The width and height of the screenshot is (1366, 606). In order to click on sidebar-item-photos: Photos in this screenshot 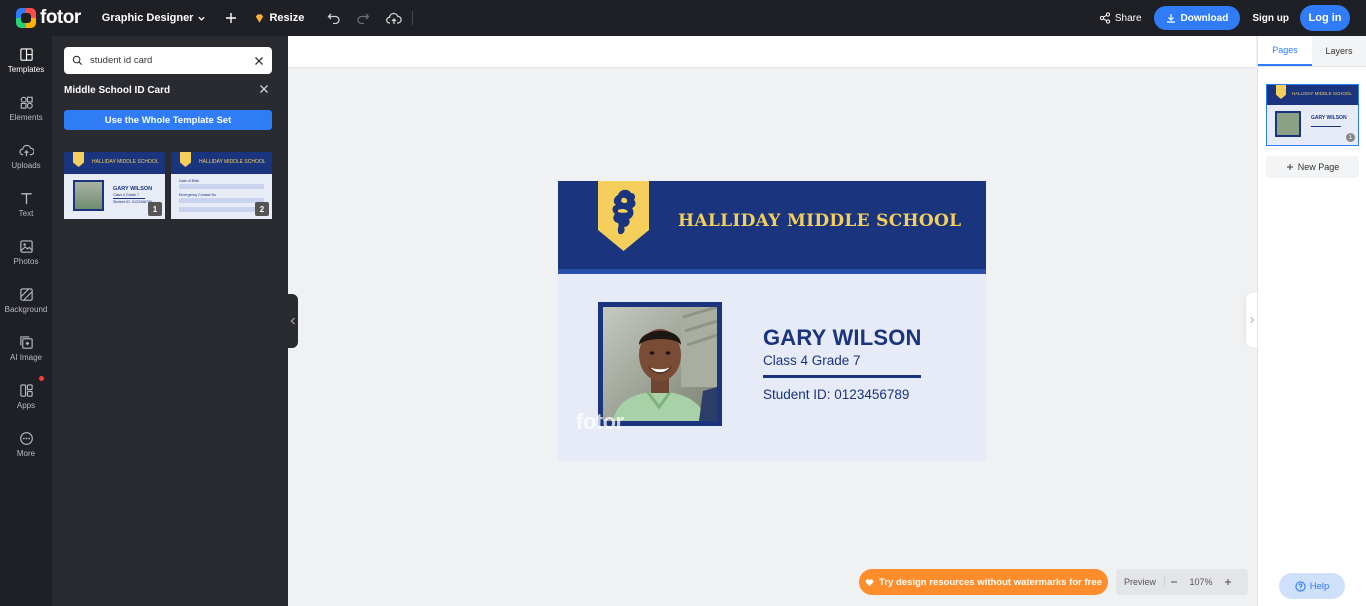, I will do `click(26, 252)`.